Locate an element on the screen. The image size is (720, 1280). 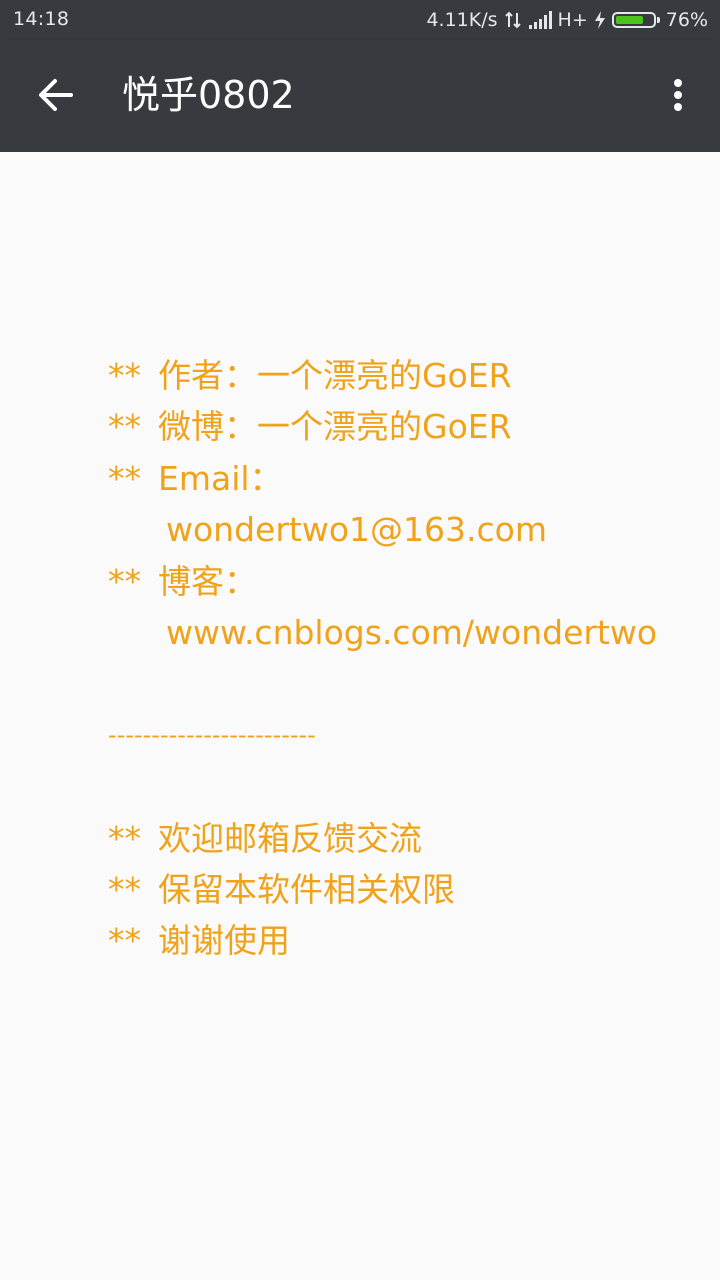
blog-url: www.cnblogs.com/wondertwo is located at coordinates (403, 632).